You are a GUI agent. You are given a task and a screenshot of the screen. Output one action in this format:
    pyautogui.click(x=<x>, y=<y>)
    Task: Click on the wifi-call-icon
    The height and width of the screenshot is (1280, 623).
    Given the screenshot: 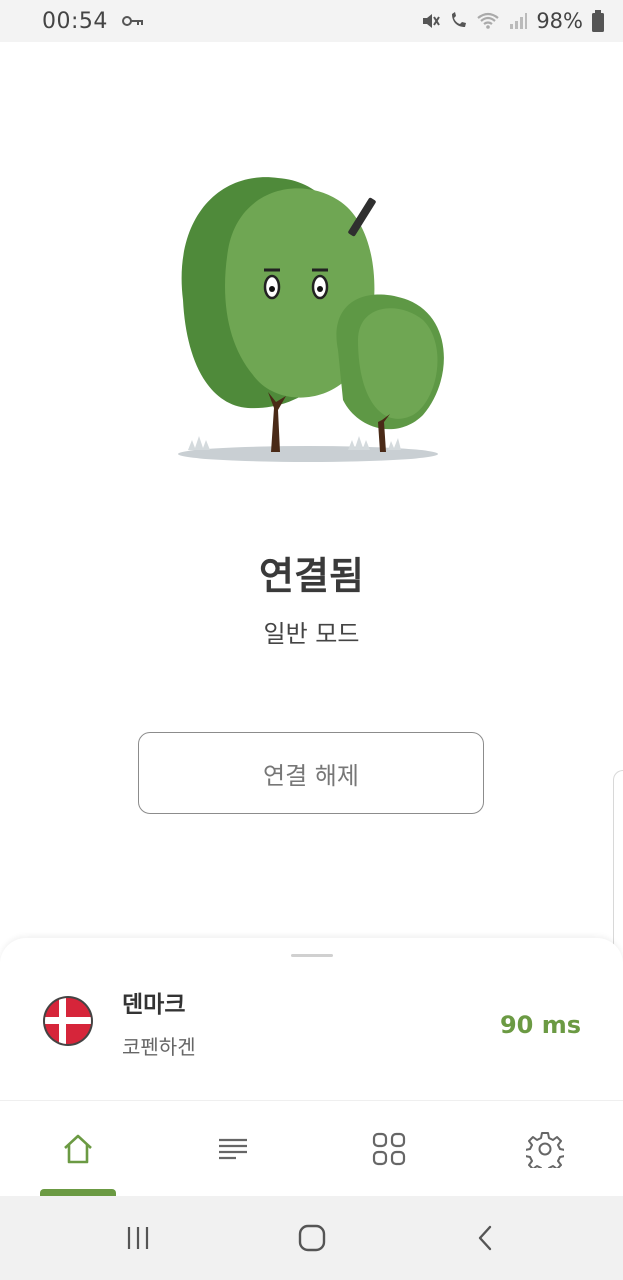 What is the action you would take?
    pyautogui.click(x=459, y=19)
    